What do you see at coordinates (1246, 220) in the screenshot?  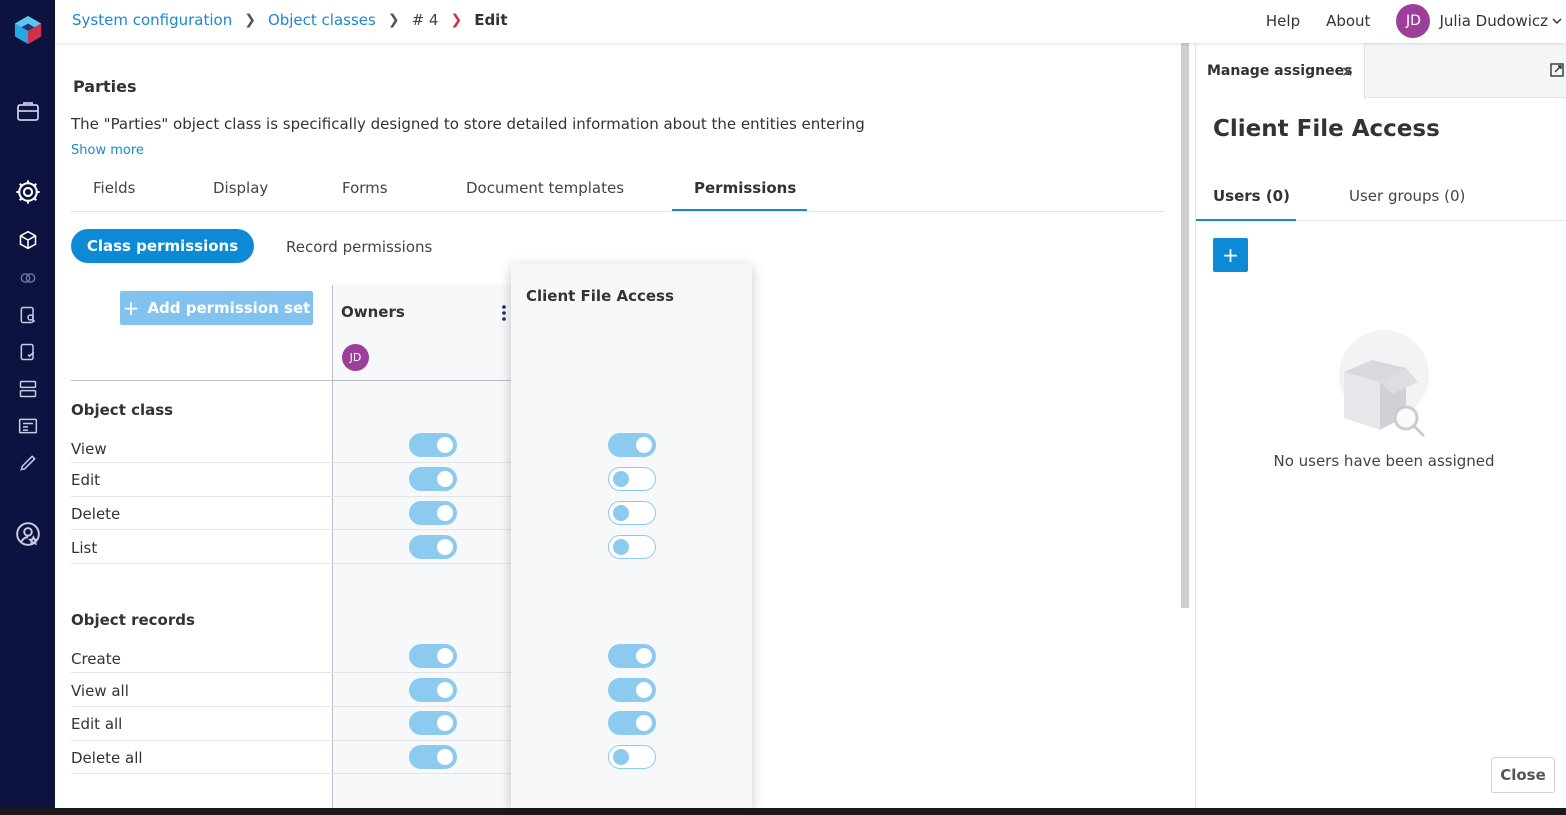 I see `active-subtab-indicator` at bounding box center [1246, 220].